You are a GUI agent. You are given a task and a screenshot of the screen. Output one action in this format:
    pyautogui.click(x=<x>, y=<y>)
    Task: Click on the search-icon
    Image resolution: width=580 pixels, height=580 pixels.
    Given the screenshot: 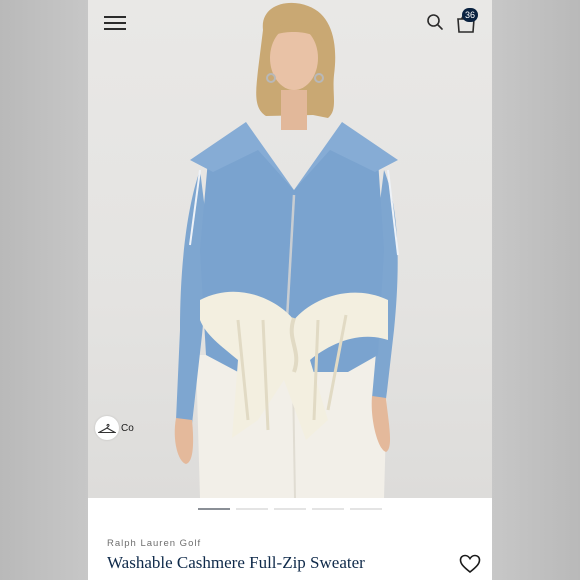 What is the action you would take?
    pyautogui.click(x=435, y=22)
    